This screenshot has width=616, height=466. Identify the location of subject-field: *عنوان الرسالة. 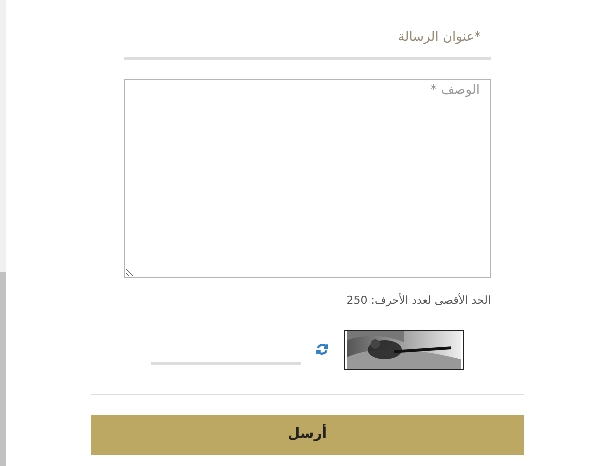
(307, 43).